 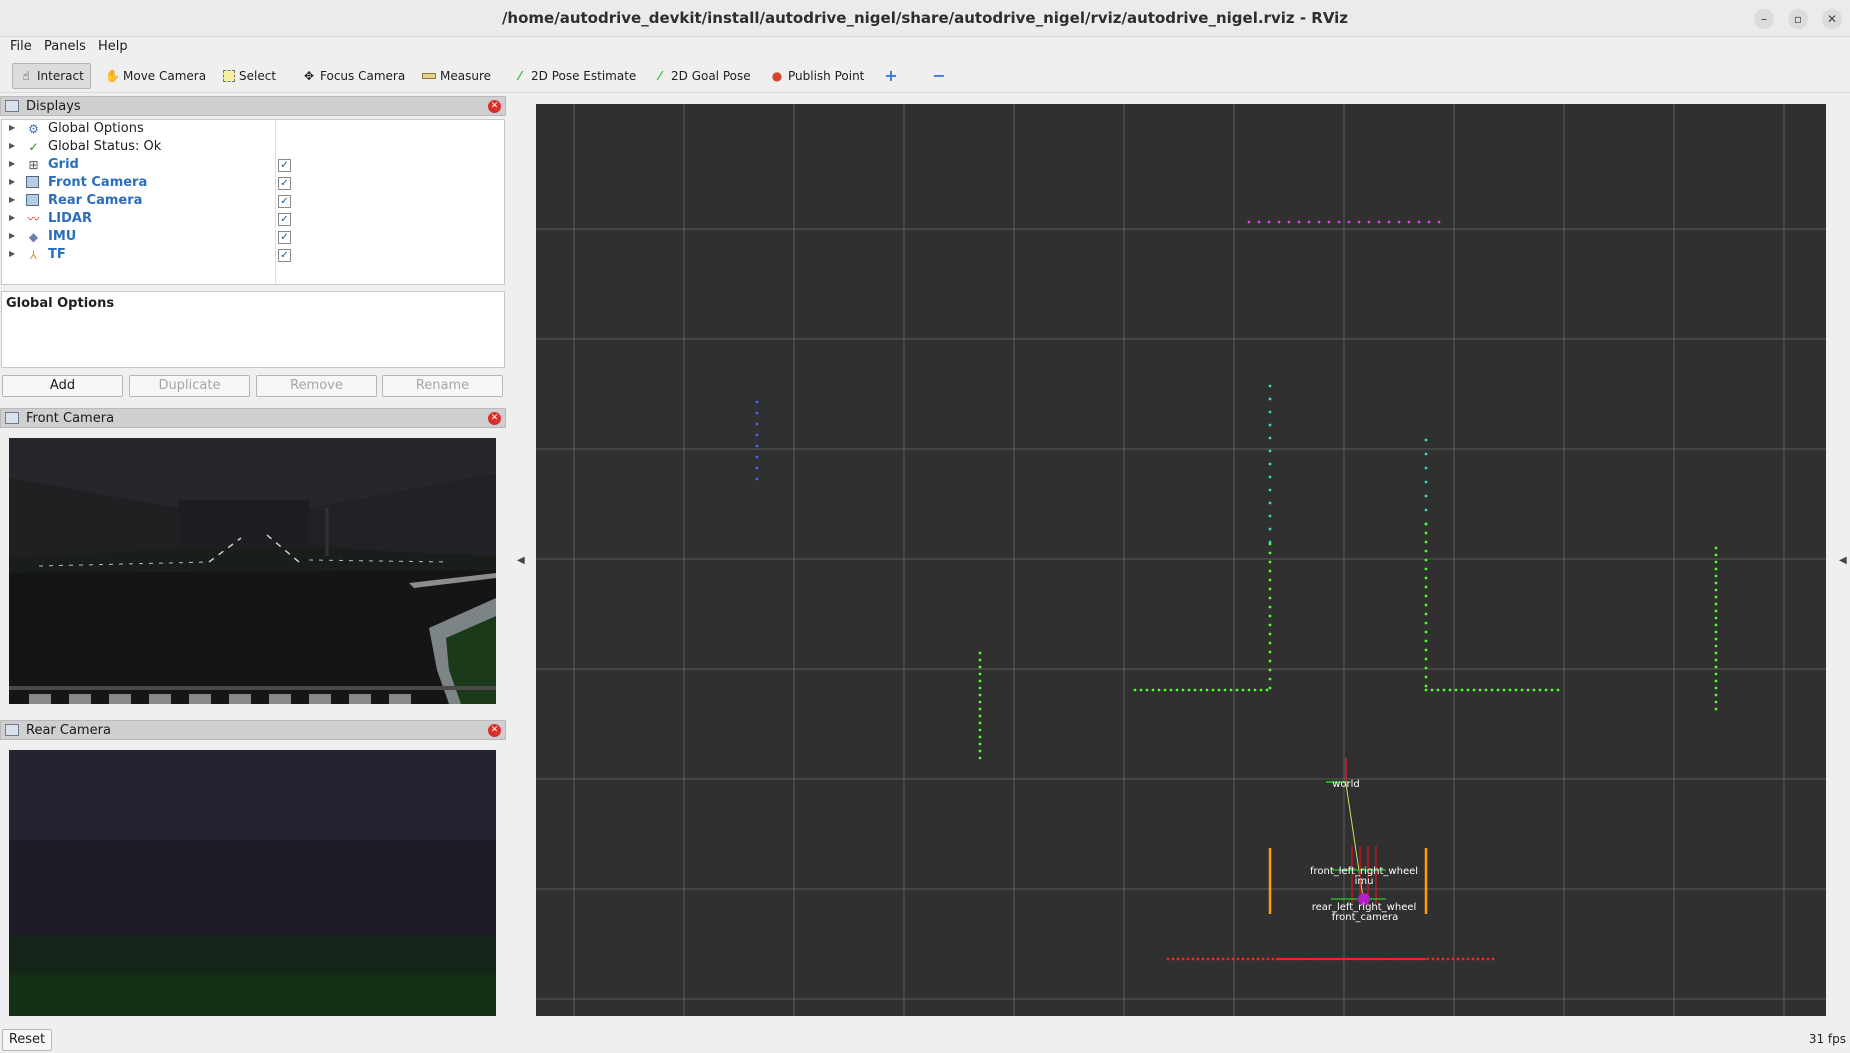 What do you see at coordinates (1798, 19) in the screenshot?
I see `maximize-button: ▫` at bounding box center [1798, 19].